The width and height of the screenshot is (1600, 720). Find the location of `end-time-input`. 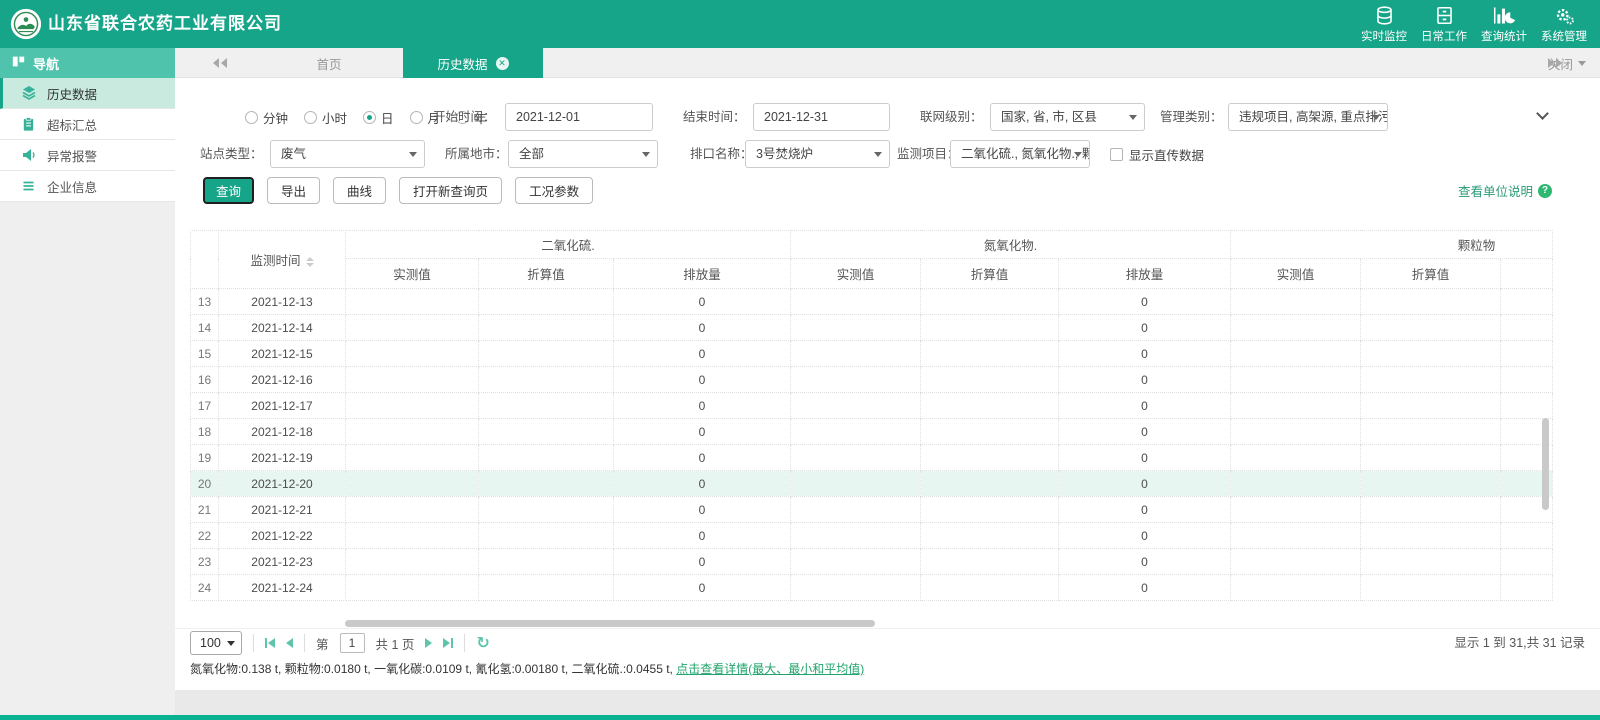

end-time-input is located at coordinates (821, 117).